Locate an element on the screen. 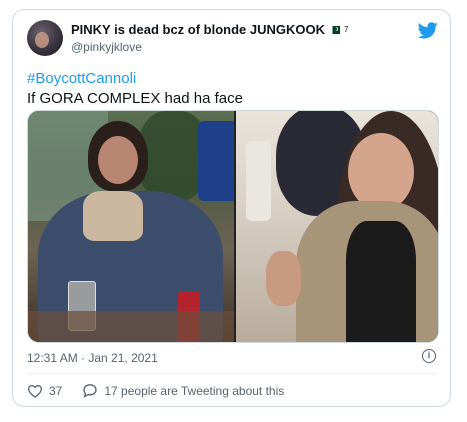 This screenshot has width=467, height=422. tweet-text: If GORA COMPLEX had ha face is located at coordinates (135, 98).